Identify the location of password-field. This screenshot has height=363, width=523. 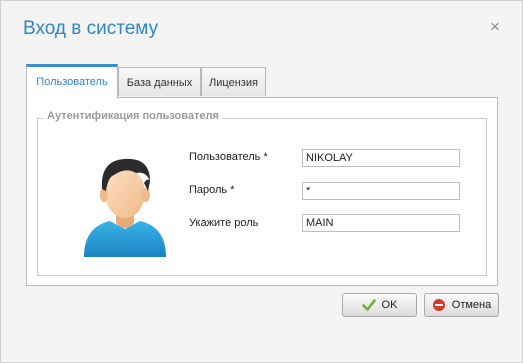
(381, 191).